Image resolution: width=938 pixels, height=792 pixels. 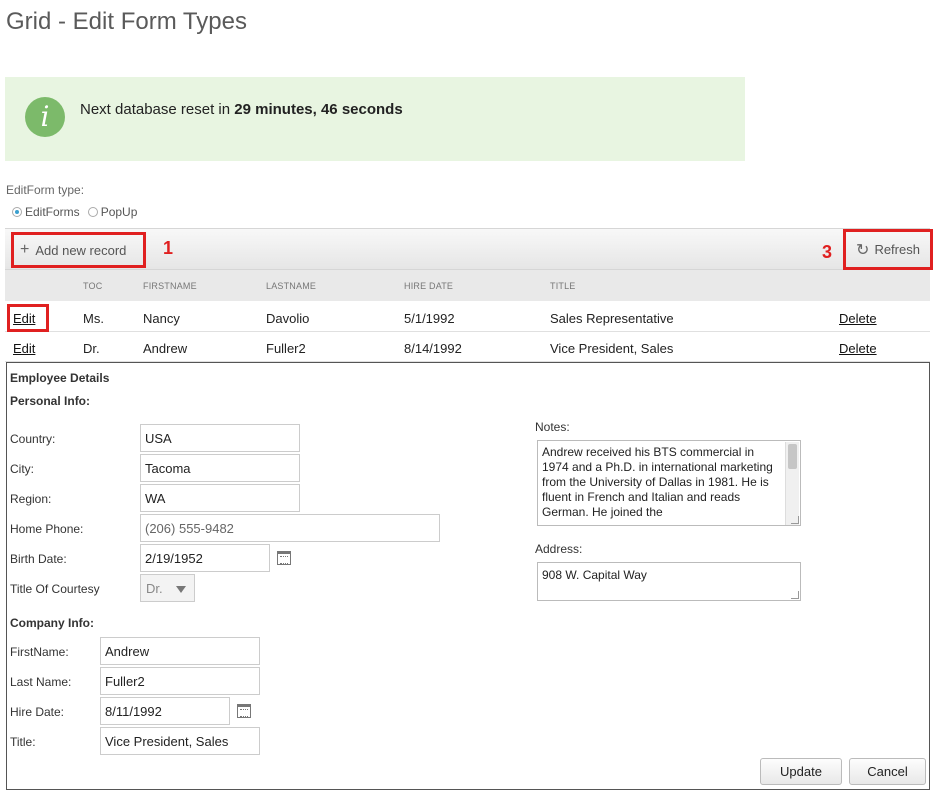 I want to click on chevron-down-icon, so click(x=181, y=589).